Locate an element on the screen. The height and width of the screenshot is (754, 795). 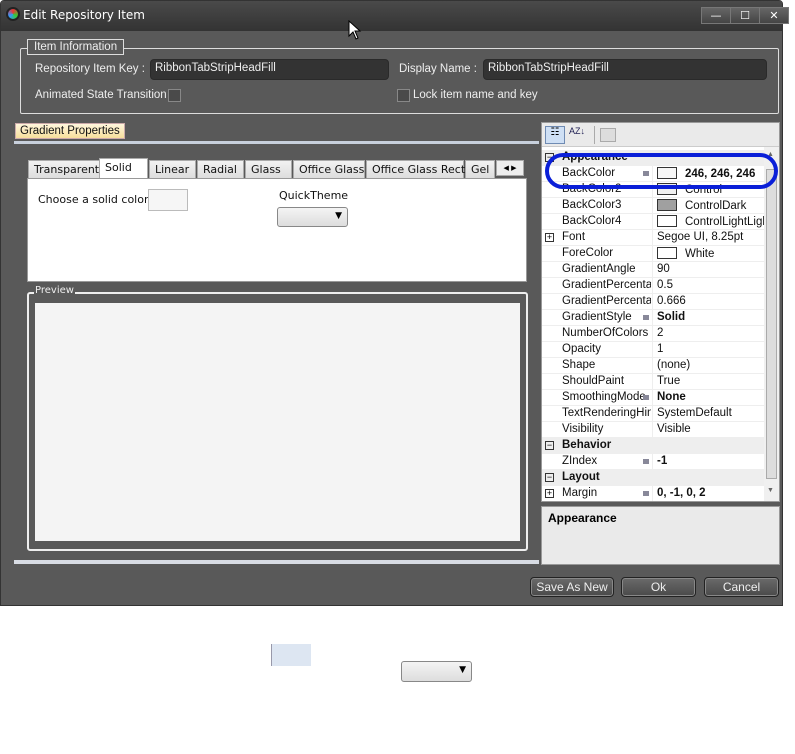
property-value: 0.5 is located at coordinates (665, 285).